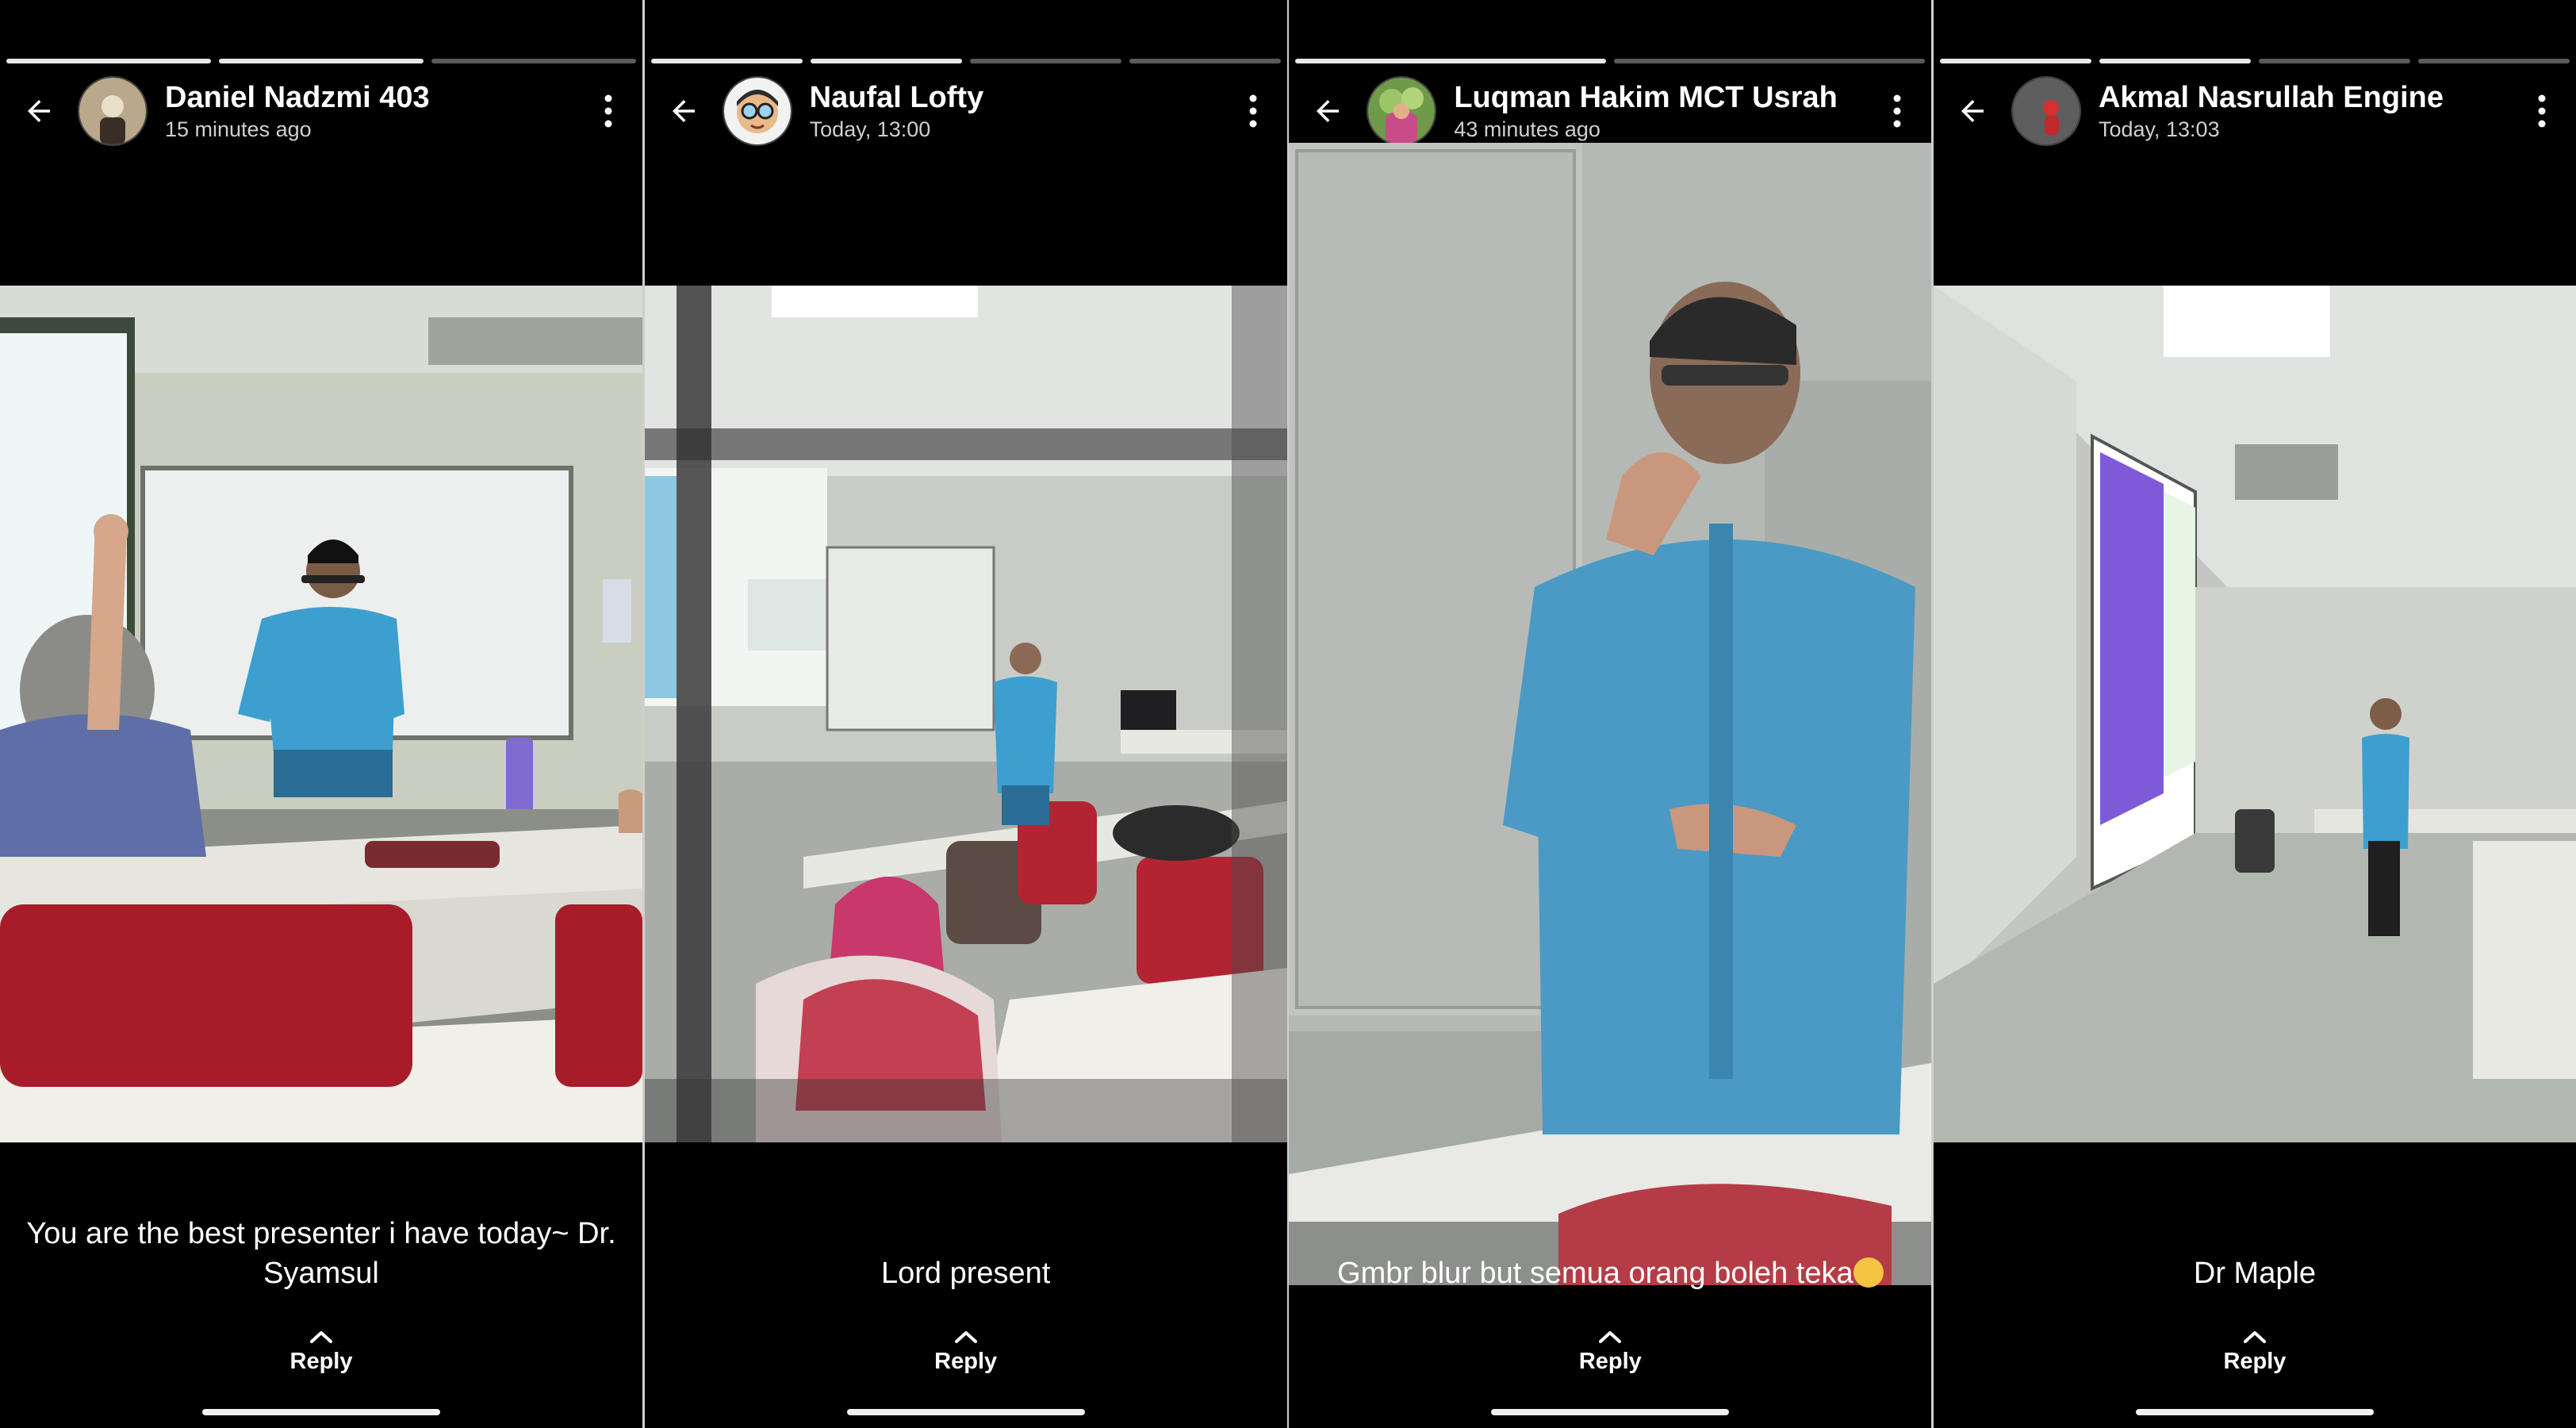 This screenshot has width=2576, height=1428. What do you see at coordinates (2255, 1273) in the screenshot?
I see `story-caption: Dr Maple` at bounding box center [2255, 1273].